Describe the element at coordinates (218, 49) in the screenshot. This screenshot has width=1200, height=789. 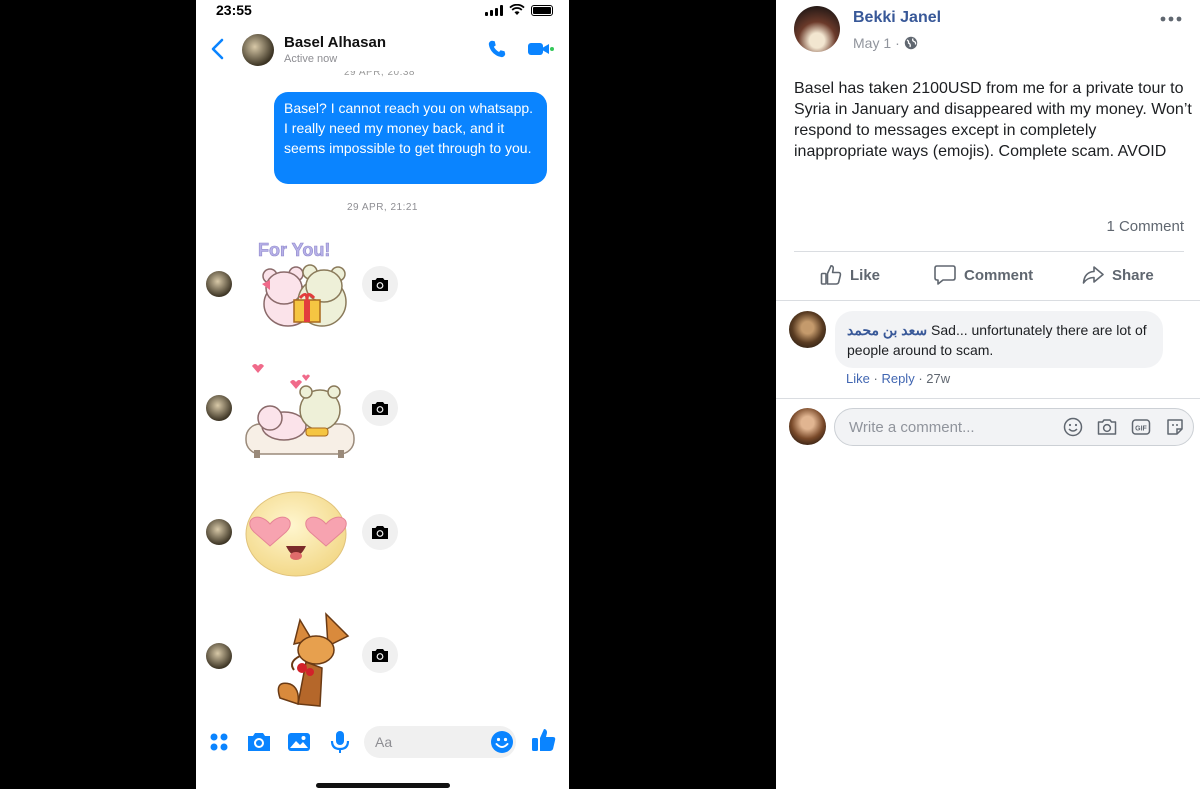
I see `back-chevron-icon` at that location.